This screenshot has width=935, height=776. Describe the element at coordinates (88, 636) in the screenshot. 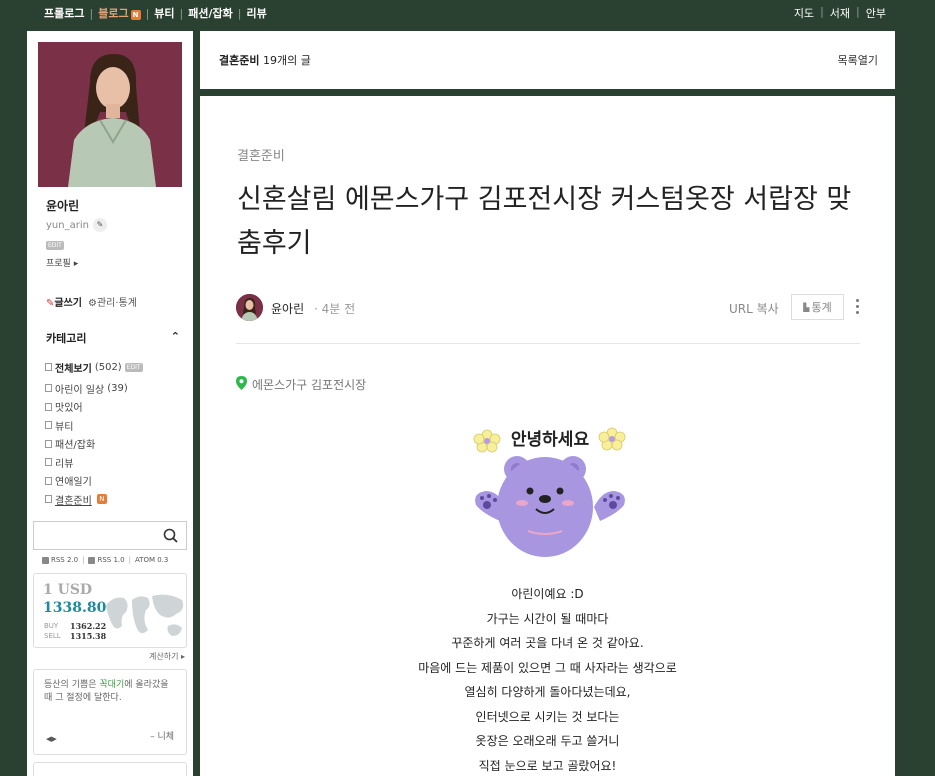

I see `sell-value: 1315.38` at that location.